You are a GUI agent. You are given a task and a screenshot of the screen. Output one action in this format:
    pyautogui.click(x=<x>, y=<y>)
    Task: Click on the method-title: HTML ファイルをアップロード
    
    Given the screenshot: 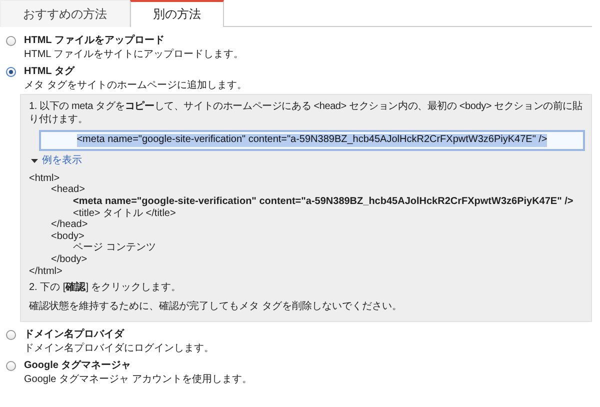 What is the action you would take?
    pyautogui.click(x=94, y=41)
    